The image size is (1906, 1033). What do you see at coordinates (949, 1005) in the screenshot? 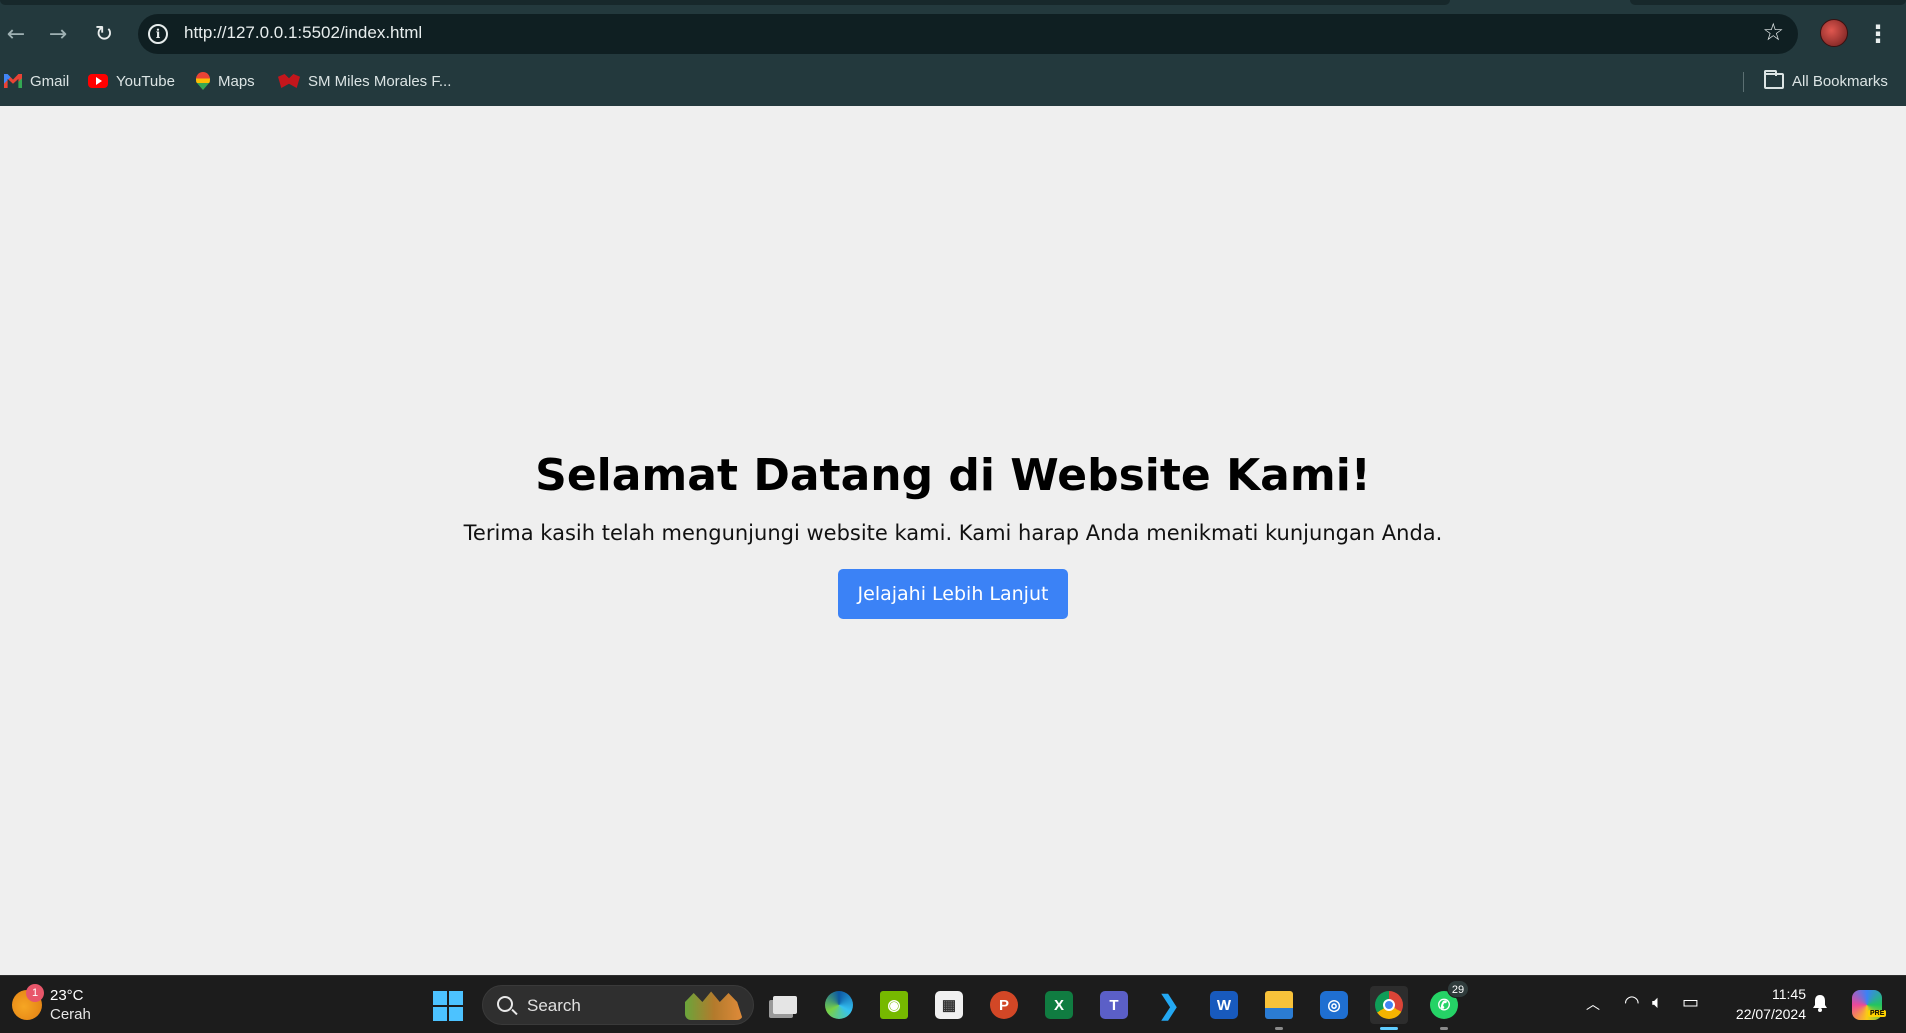
I see `microsoft-store-icon: ▦` at bounding box center [949, 1005].